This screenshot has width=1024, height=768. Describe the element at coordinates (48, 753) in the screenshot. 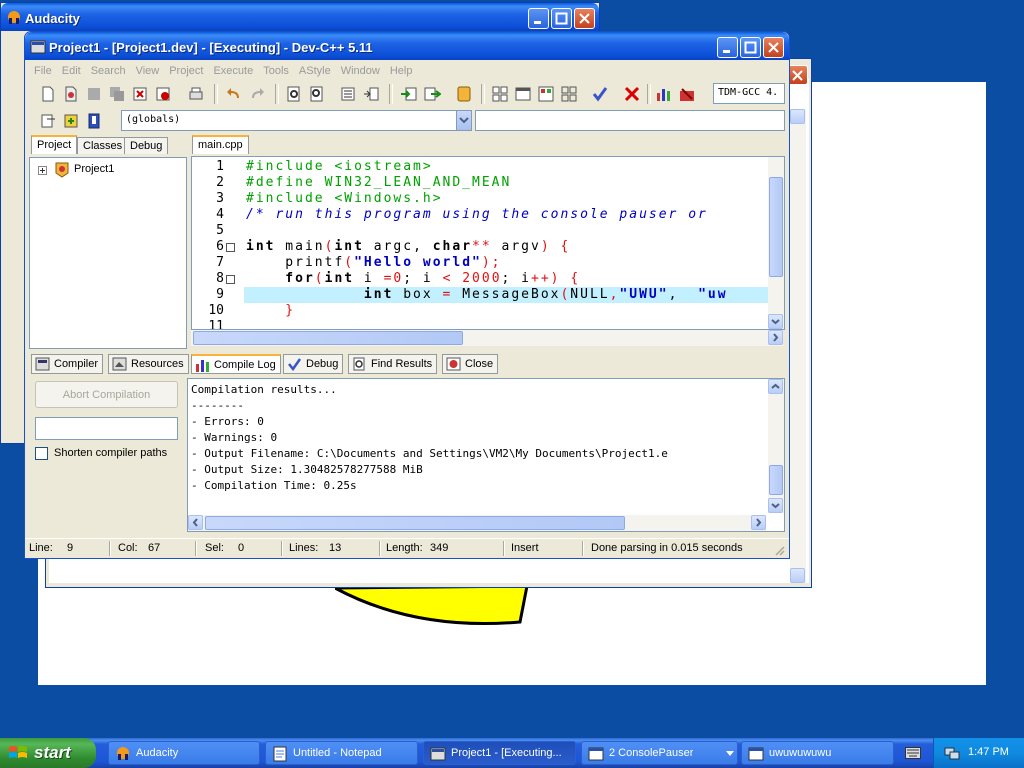

I see `start-button: start` at that location.